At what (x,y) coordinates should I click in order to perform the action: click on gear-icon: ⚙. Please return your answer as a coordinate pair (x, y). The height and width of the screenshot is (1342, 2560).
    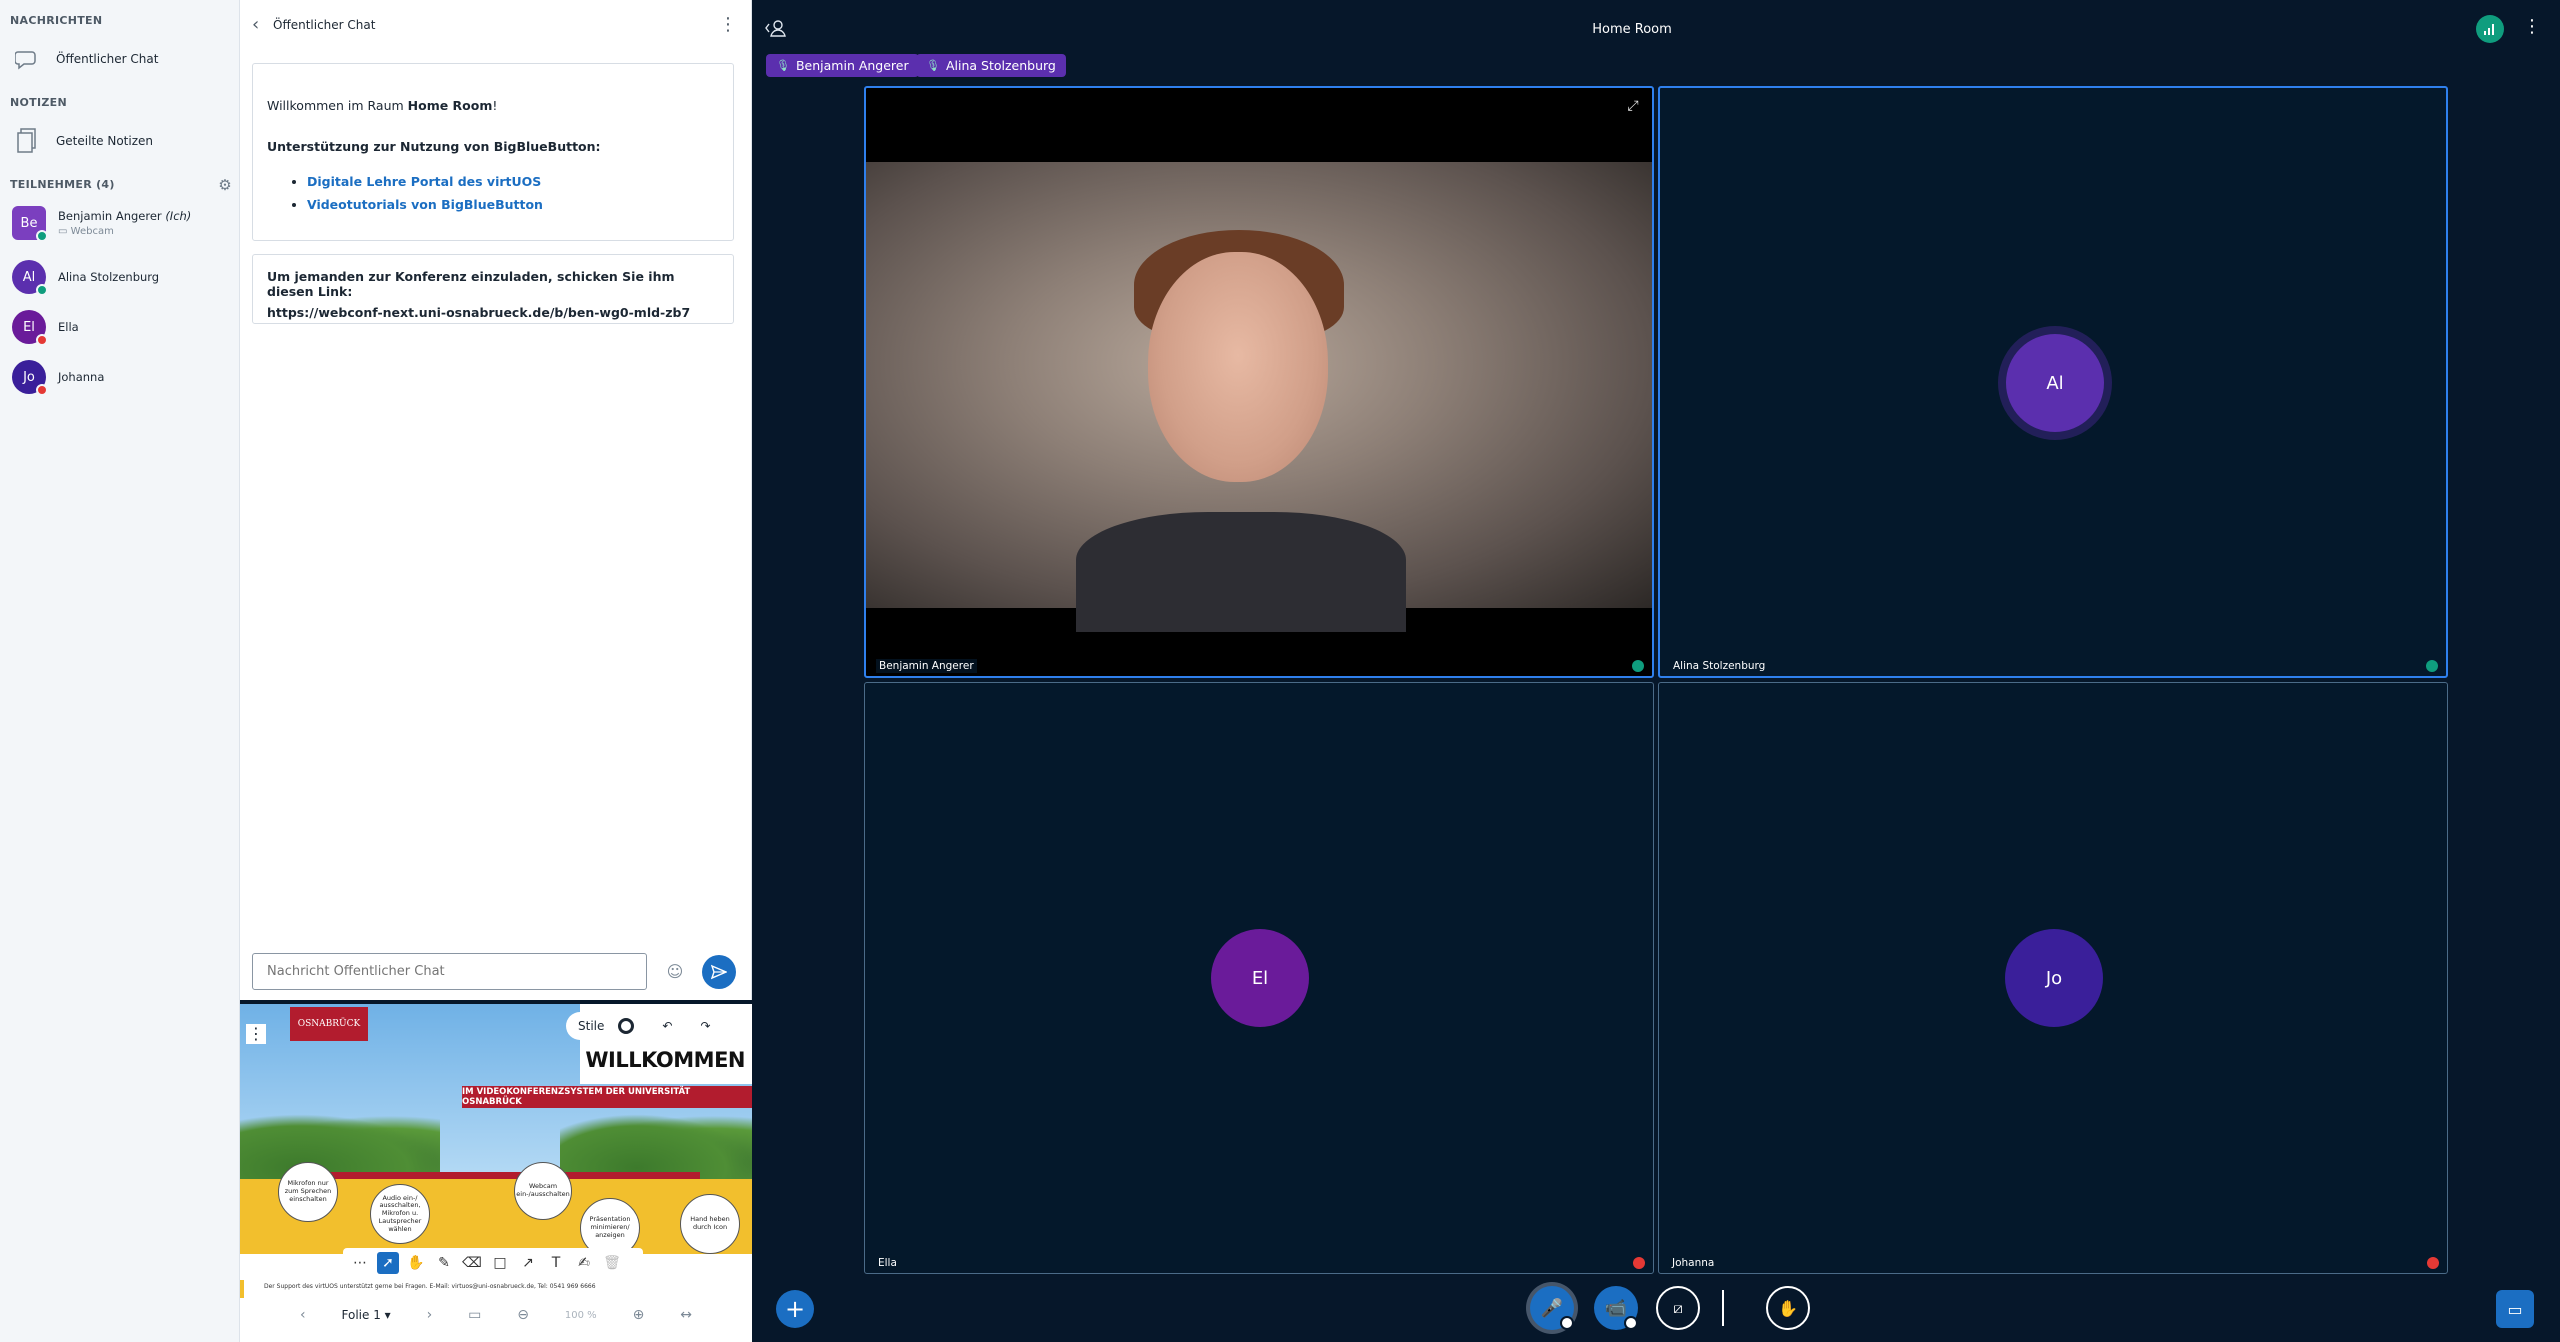
    Looking at the image, I should click on (225, 185).